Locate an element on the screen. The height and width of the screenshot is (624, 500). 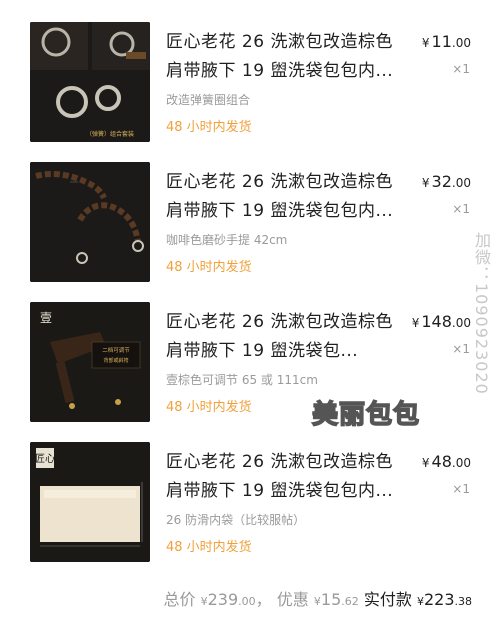
spring-ring-icon: （弹簧）组合套装 is located at coordinates (90, 82).